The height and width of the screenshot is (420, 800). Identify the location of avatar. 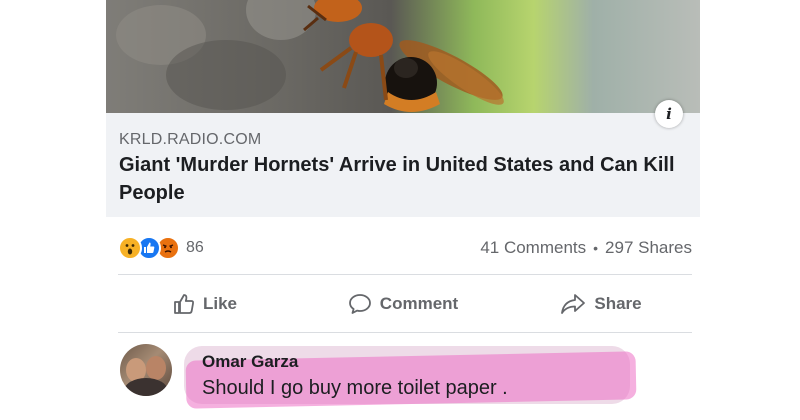
(146, 370).